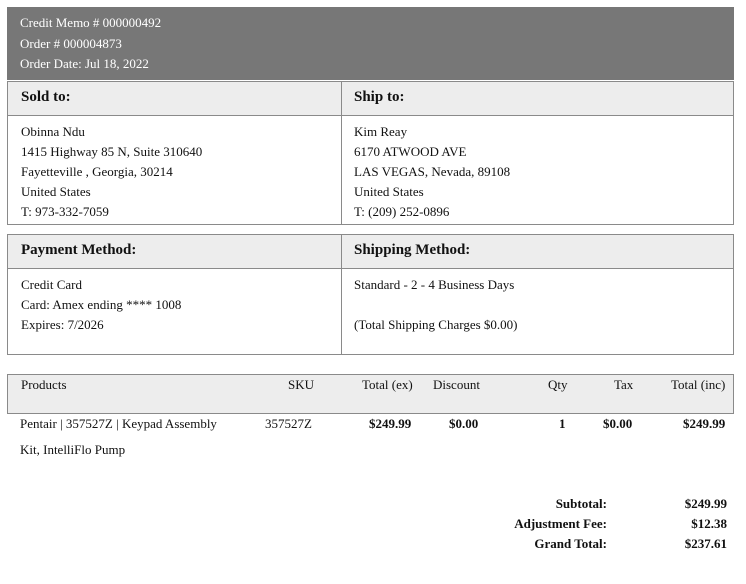 Image resolution: width=746 pixels, height=584 pixels. Describe the element at coordinates (84, 63) in the screenshot. I see `order-date: Order Date: Jul 18, 2022` at that location.